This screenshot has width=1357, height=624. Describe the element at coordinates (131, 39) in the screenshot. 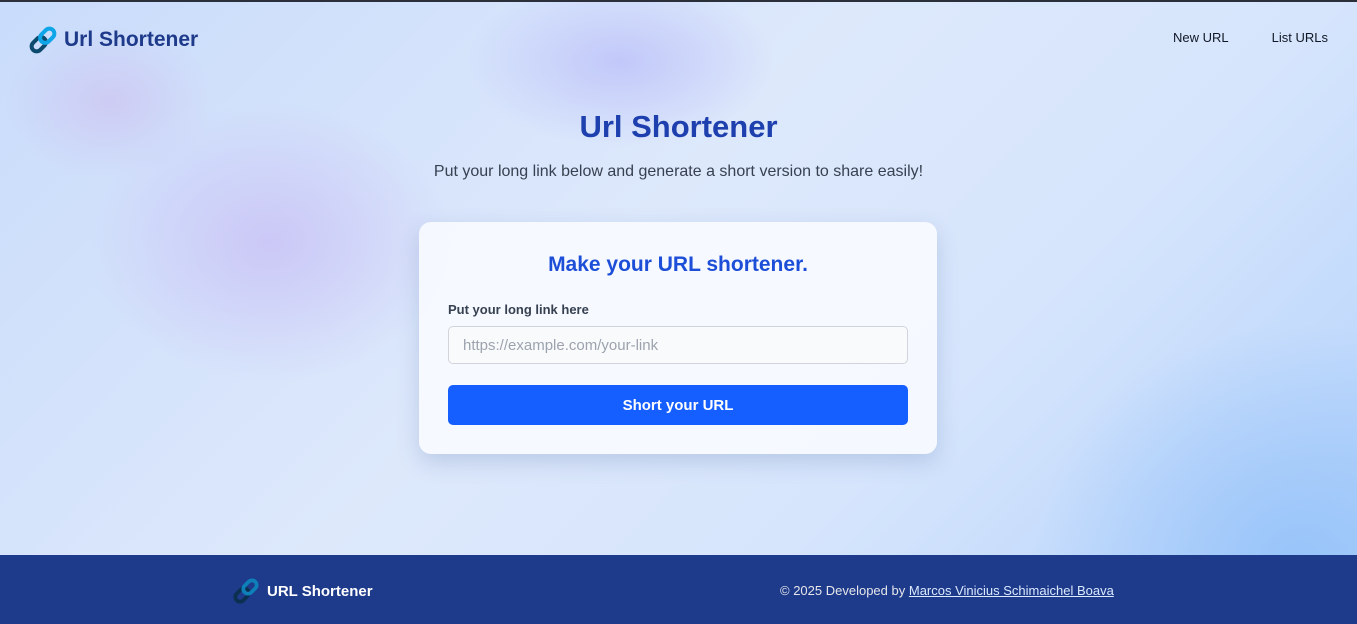

I see `brand-name: Url Shortener` at that location.